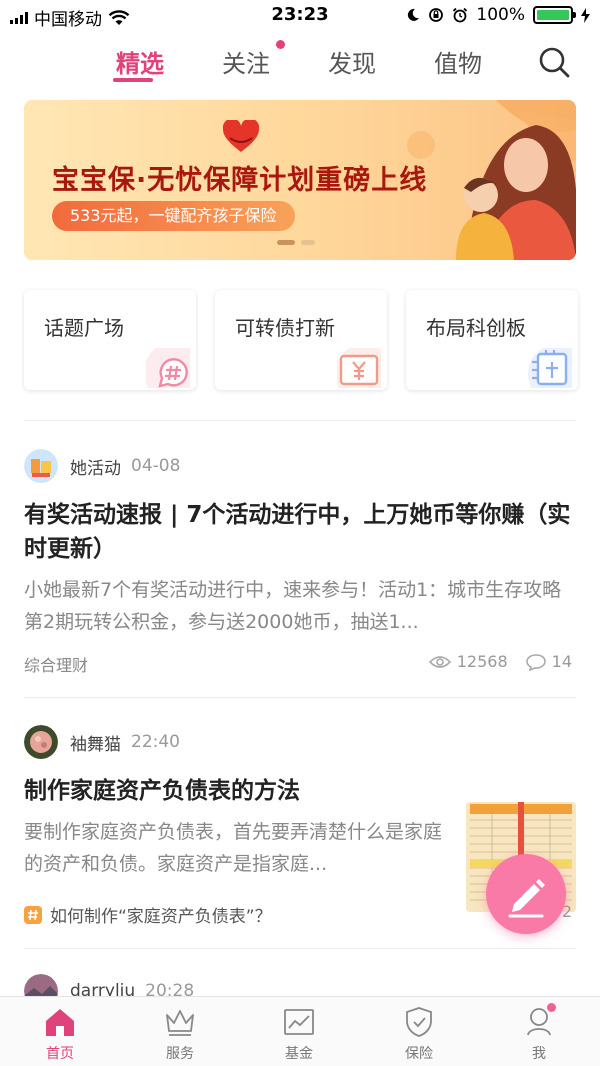  I want to click on post-time: 22:40, so click(155, 742).